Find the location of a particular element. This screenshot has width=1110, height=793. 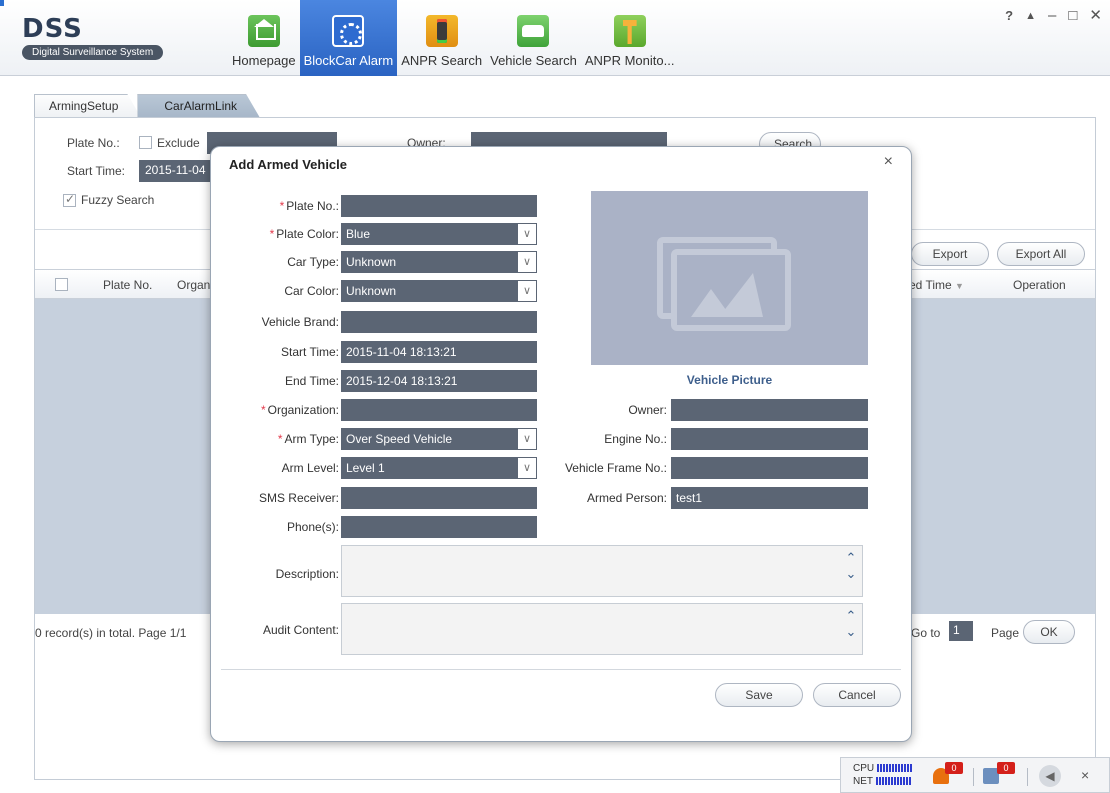

maximize-icon: □ is located at coordinates (1072, 16).